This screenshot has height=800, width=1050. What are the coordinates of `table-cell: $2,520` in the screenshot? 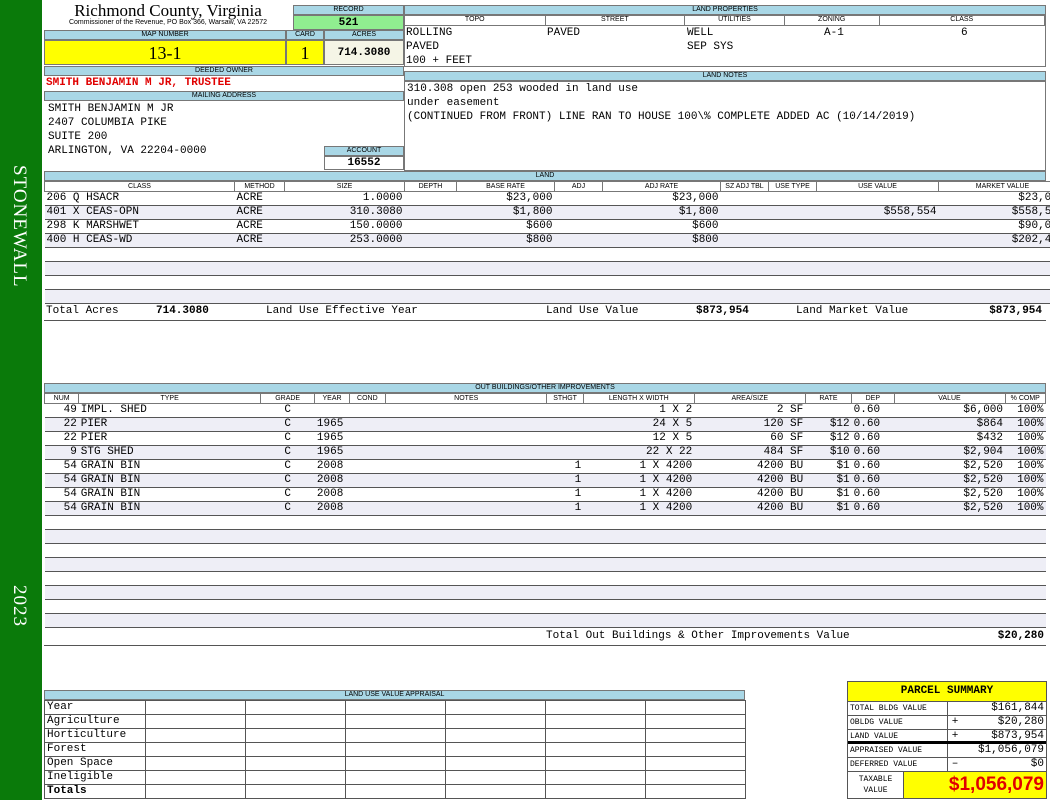 It's located at (949, 494).